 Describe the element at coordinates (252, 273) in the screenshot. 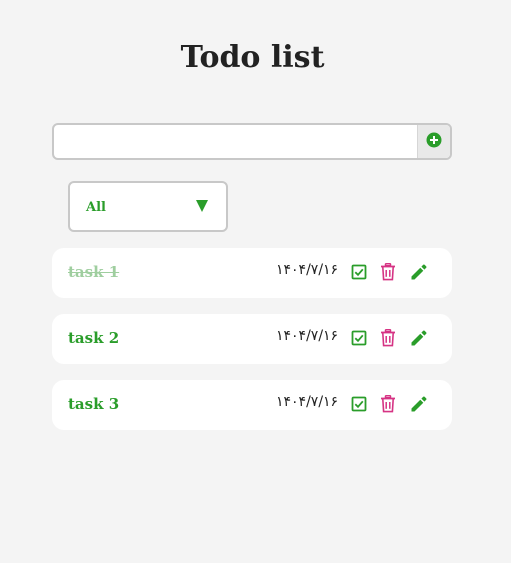

I see `task-item: task 1 ۱۴۰۴/۷/۱۶` at that location.